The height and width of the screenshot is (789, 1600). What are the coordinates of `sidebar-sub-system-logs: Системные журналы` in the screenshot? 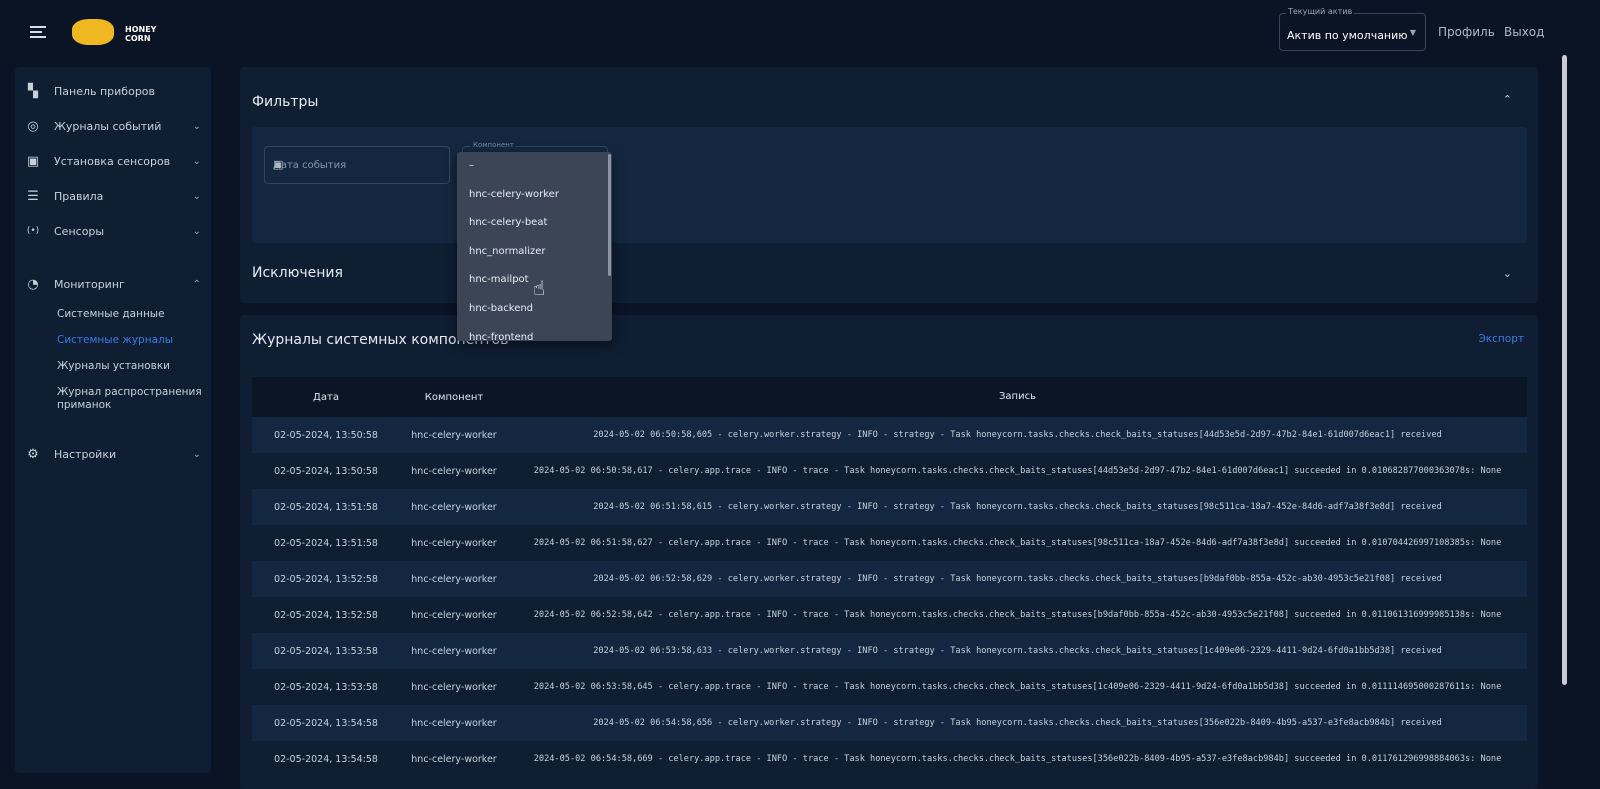 It's located at (132, 340).